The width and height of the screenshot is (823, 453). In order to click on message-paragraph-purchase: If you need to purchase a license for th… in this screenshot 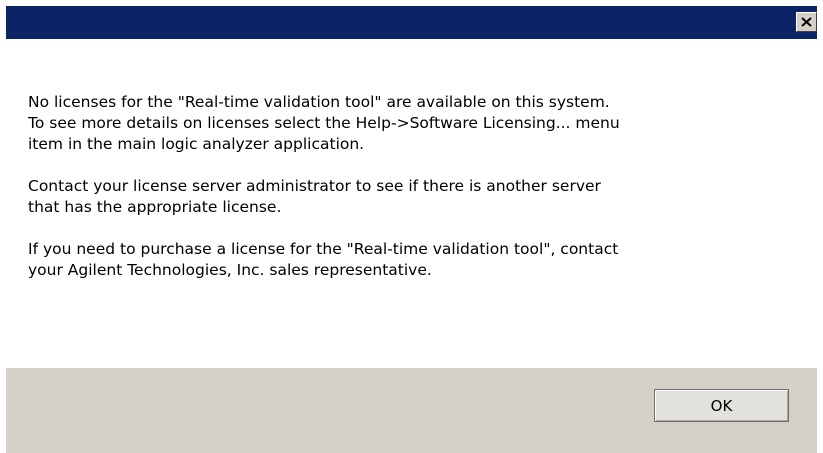, I will do `click(323, 259)`.